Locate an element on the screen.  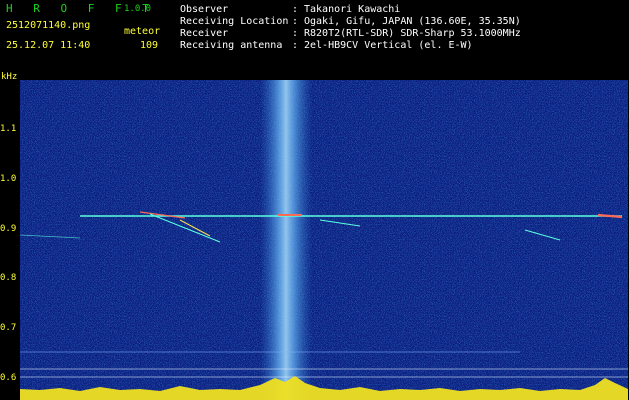
info-value-observer: Takanori Kawachi is located at coordinates (352, 9).